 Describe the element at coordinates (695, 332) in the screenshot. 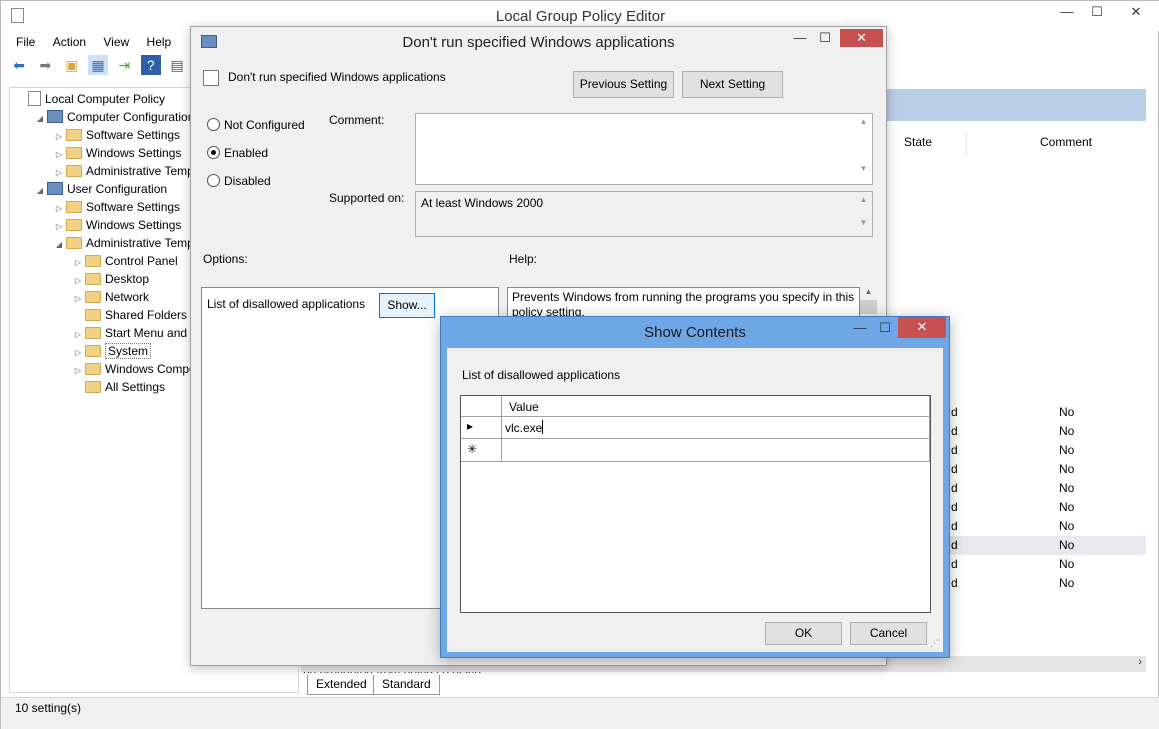

I see `show-contents-title-bar: Show Contents — ☐ ✕` at that location.